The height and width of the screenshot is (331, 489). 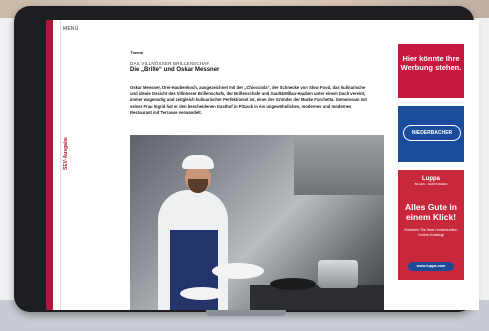 I want to click on accent-bar, so click(x=49, y=165).